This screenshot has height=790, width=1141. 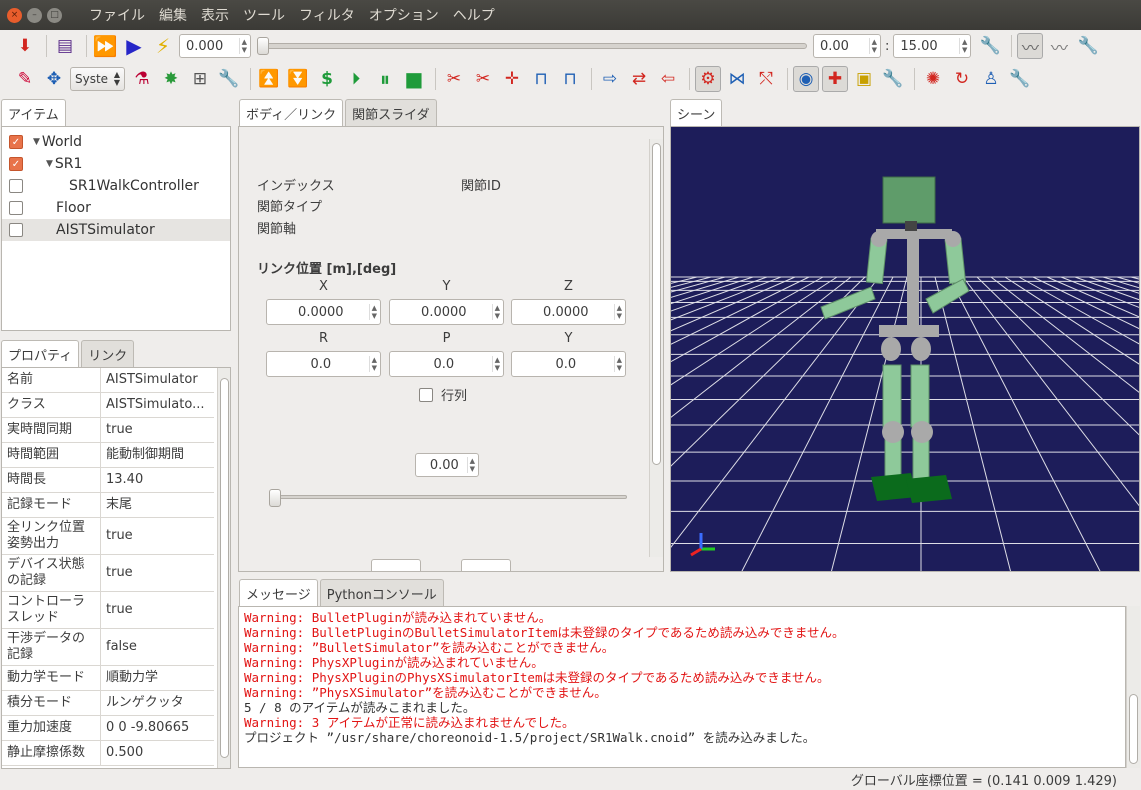 I want to click on tab-body-link: ボディ／リンク, so click(x=291, y=112).